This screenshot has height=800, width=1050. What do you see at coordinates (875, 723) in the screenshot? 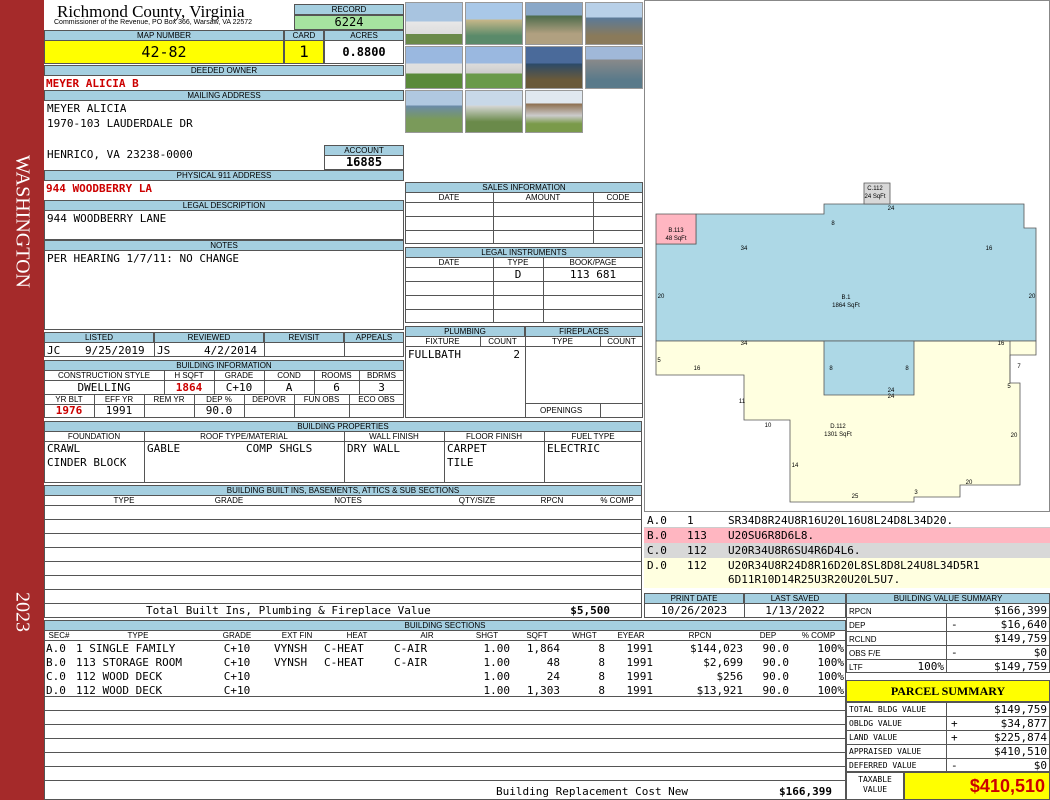
I see `ps-obldg-label: OBLDG VALUE` at bounding box center [875, 723].